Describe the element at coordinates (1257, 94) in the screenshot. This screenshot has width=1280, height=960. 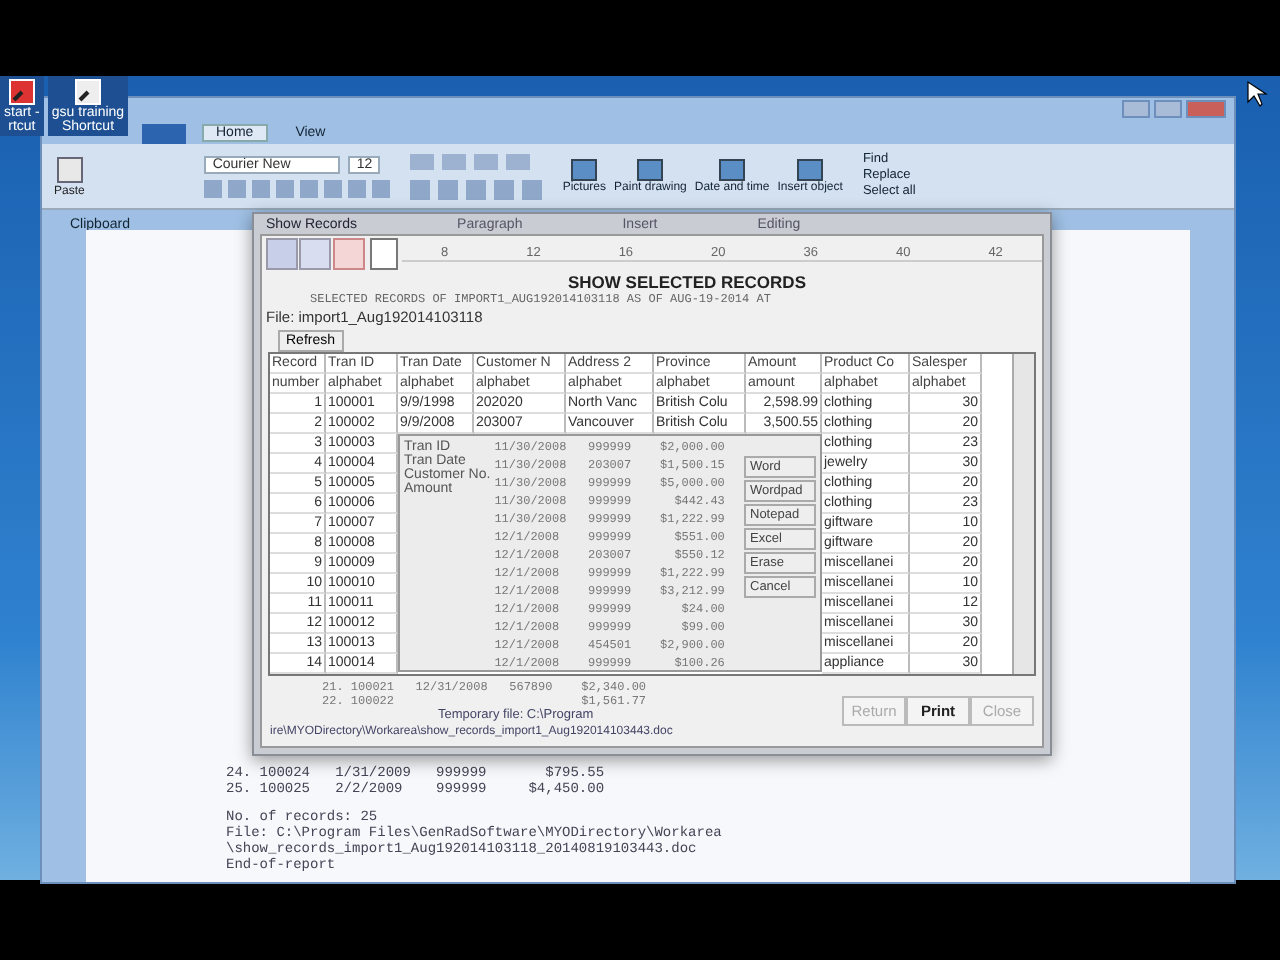
I see `cursor-icon` at that location.